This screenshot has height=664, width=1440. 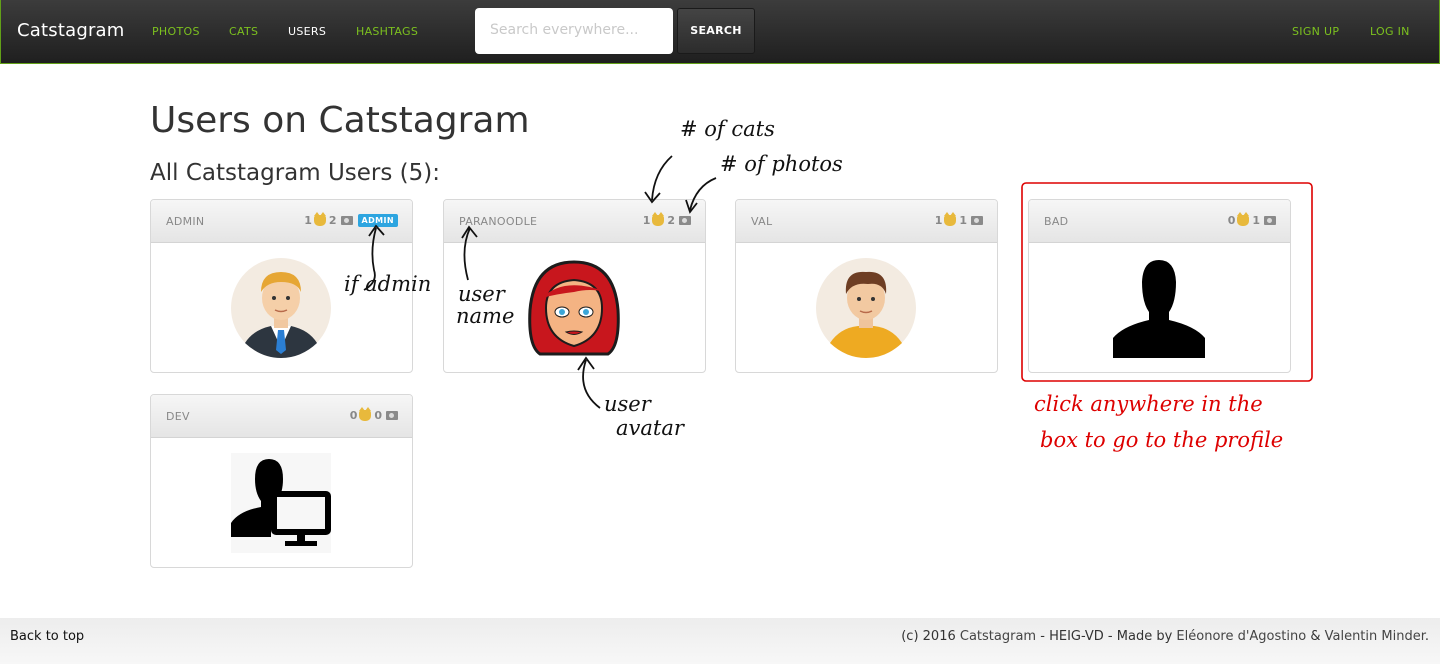 What do you see at coordinates (47, 636) in the screenshot?
I see `back-to-top-link: Back to top` at bounding box center [47, 636].